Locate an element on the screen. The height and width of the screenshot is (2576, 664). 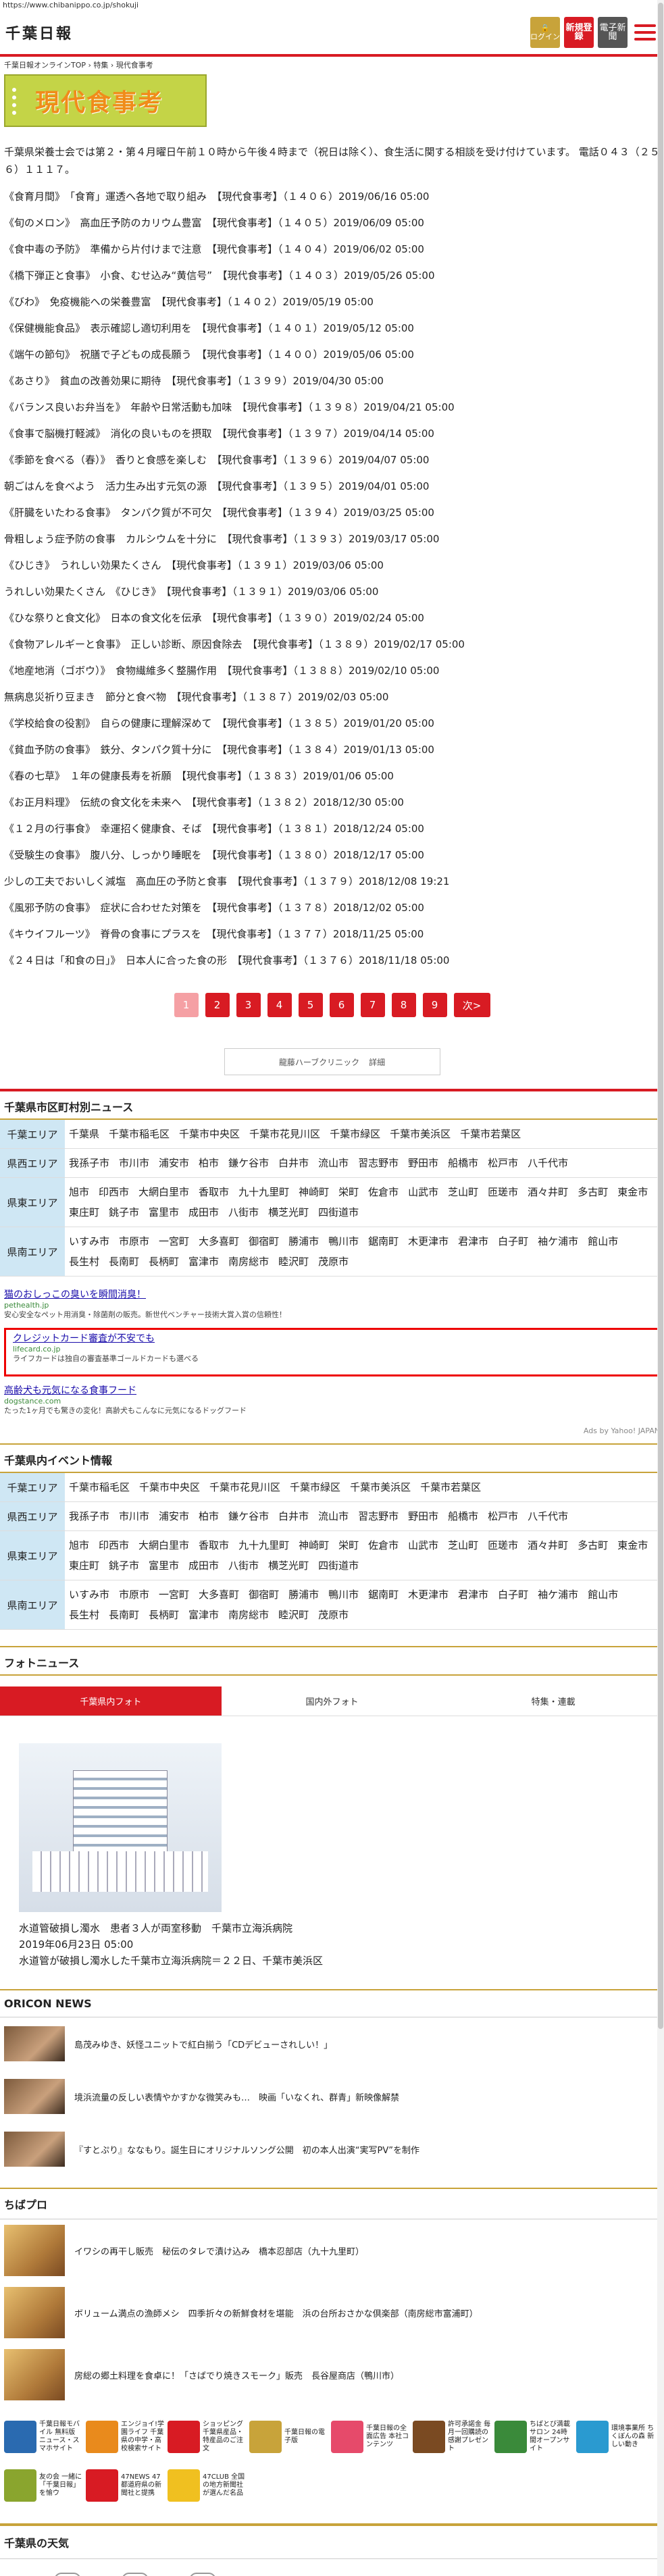
area-link: 横芝光町 is located at coordinates (288, 1565).